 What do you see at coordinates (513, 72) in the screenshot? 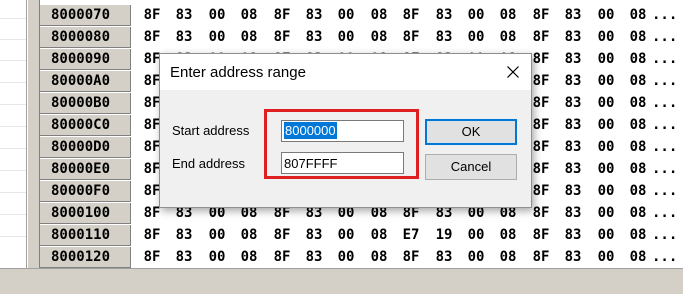
I see `close-button` at bounding box center [513, 72].